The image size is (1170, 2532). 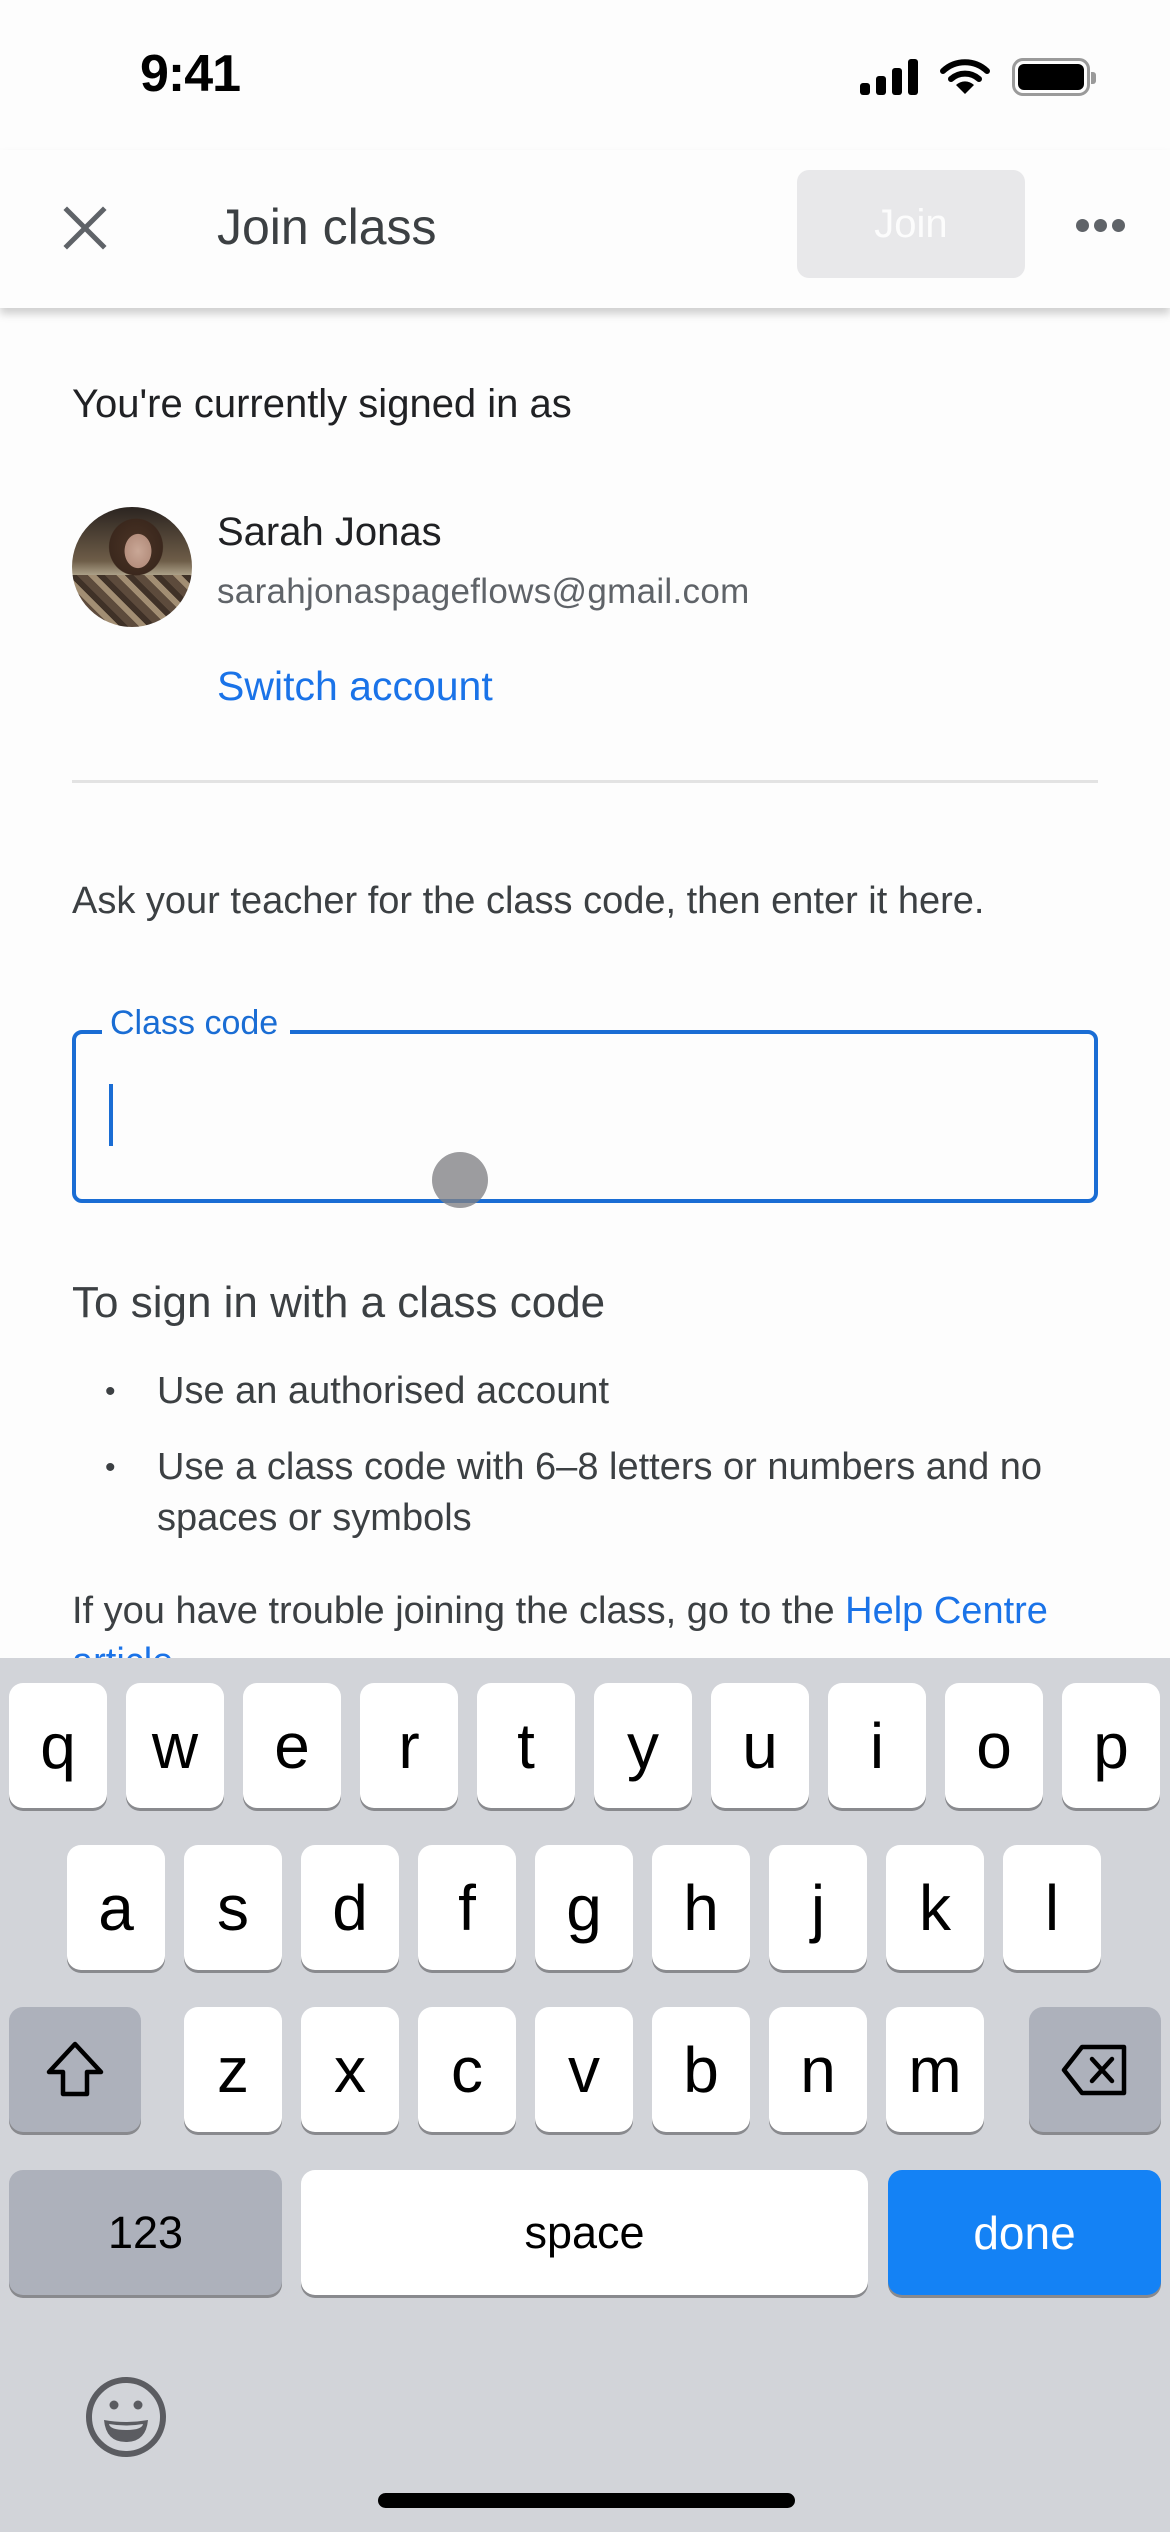 I want to click on home-indicator, so click(x=586, y=2500).